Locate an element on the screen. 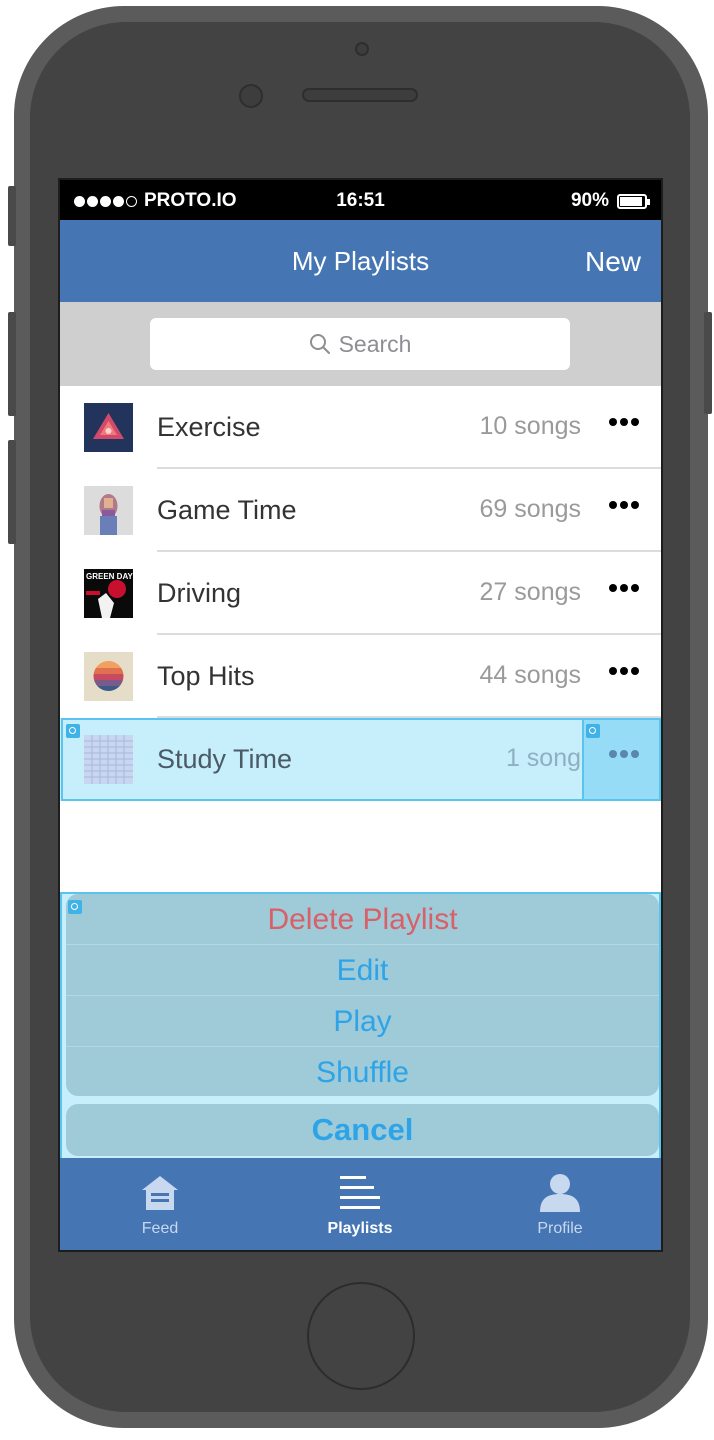 Image resolution: width=714 pixels, height=1440 pixels. play-button: Play is located at coordinates (362, 1021).